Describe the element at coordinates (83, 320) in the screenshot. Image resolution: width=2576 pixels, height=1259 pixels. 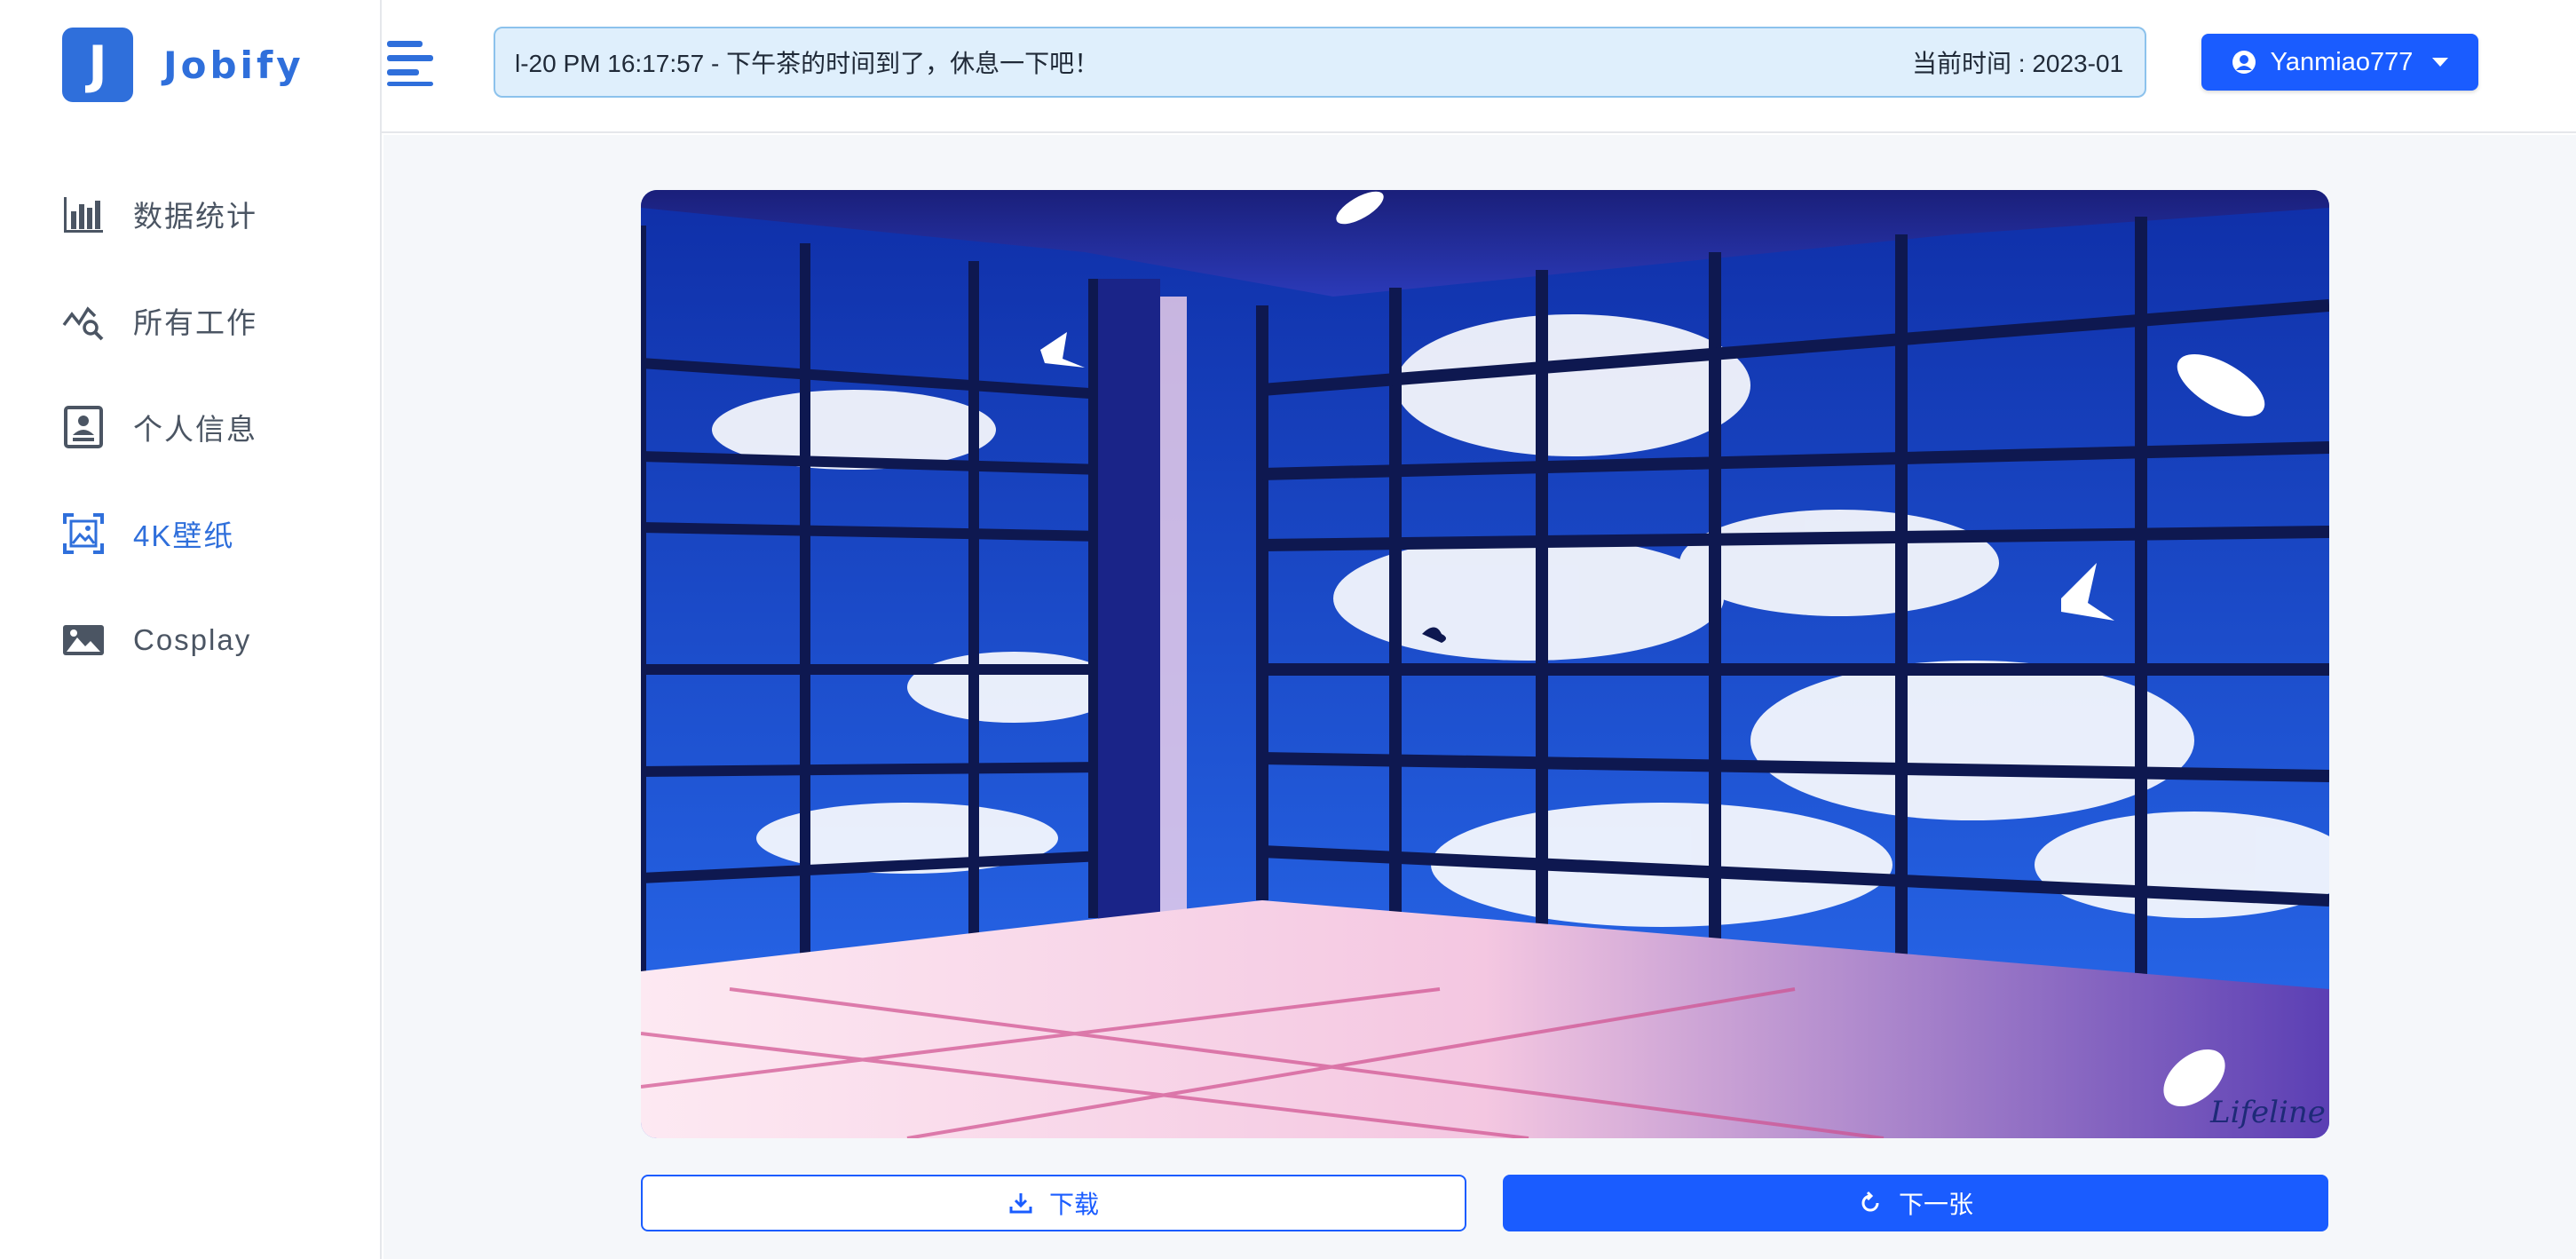
I see `chart-search-icon` at that location.